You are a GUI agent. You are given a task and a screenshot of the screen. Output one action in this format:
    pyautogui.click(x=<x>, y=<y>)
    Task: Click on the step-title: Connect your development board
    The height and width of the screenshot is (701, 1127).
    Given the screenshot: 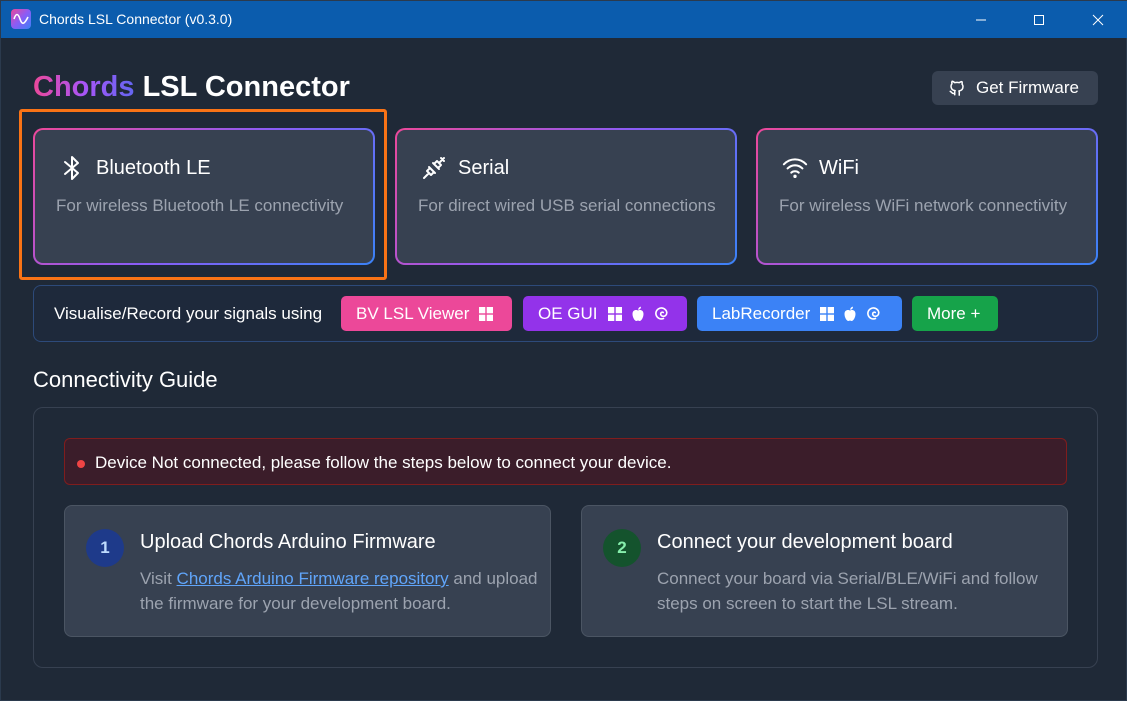 What is the action you would take?
    pyautogui.click(x=805, y=542)
    